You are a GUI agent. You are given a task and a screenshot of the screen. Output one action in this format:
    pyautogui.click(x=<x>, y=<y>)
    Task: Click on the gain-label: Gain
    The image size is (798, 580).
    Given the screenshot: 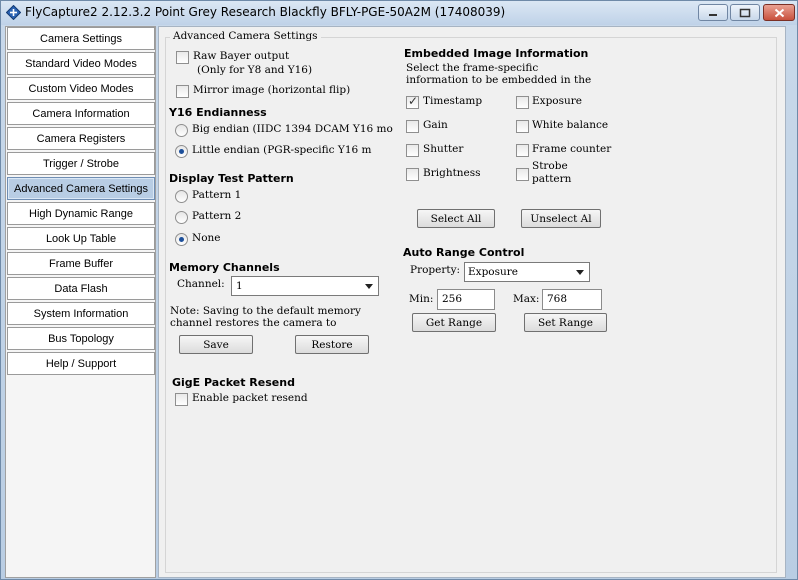 What is the action you would take?
    pyautogui.click(x=435, y=125)
    